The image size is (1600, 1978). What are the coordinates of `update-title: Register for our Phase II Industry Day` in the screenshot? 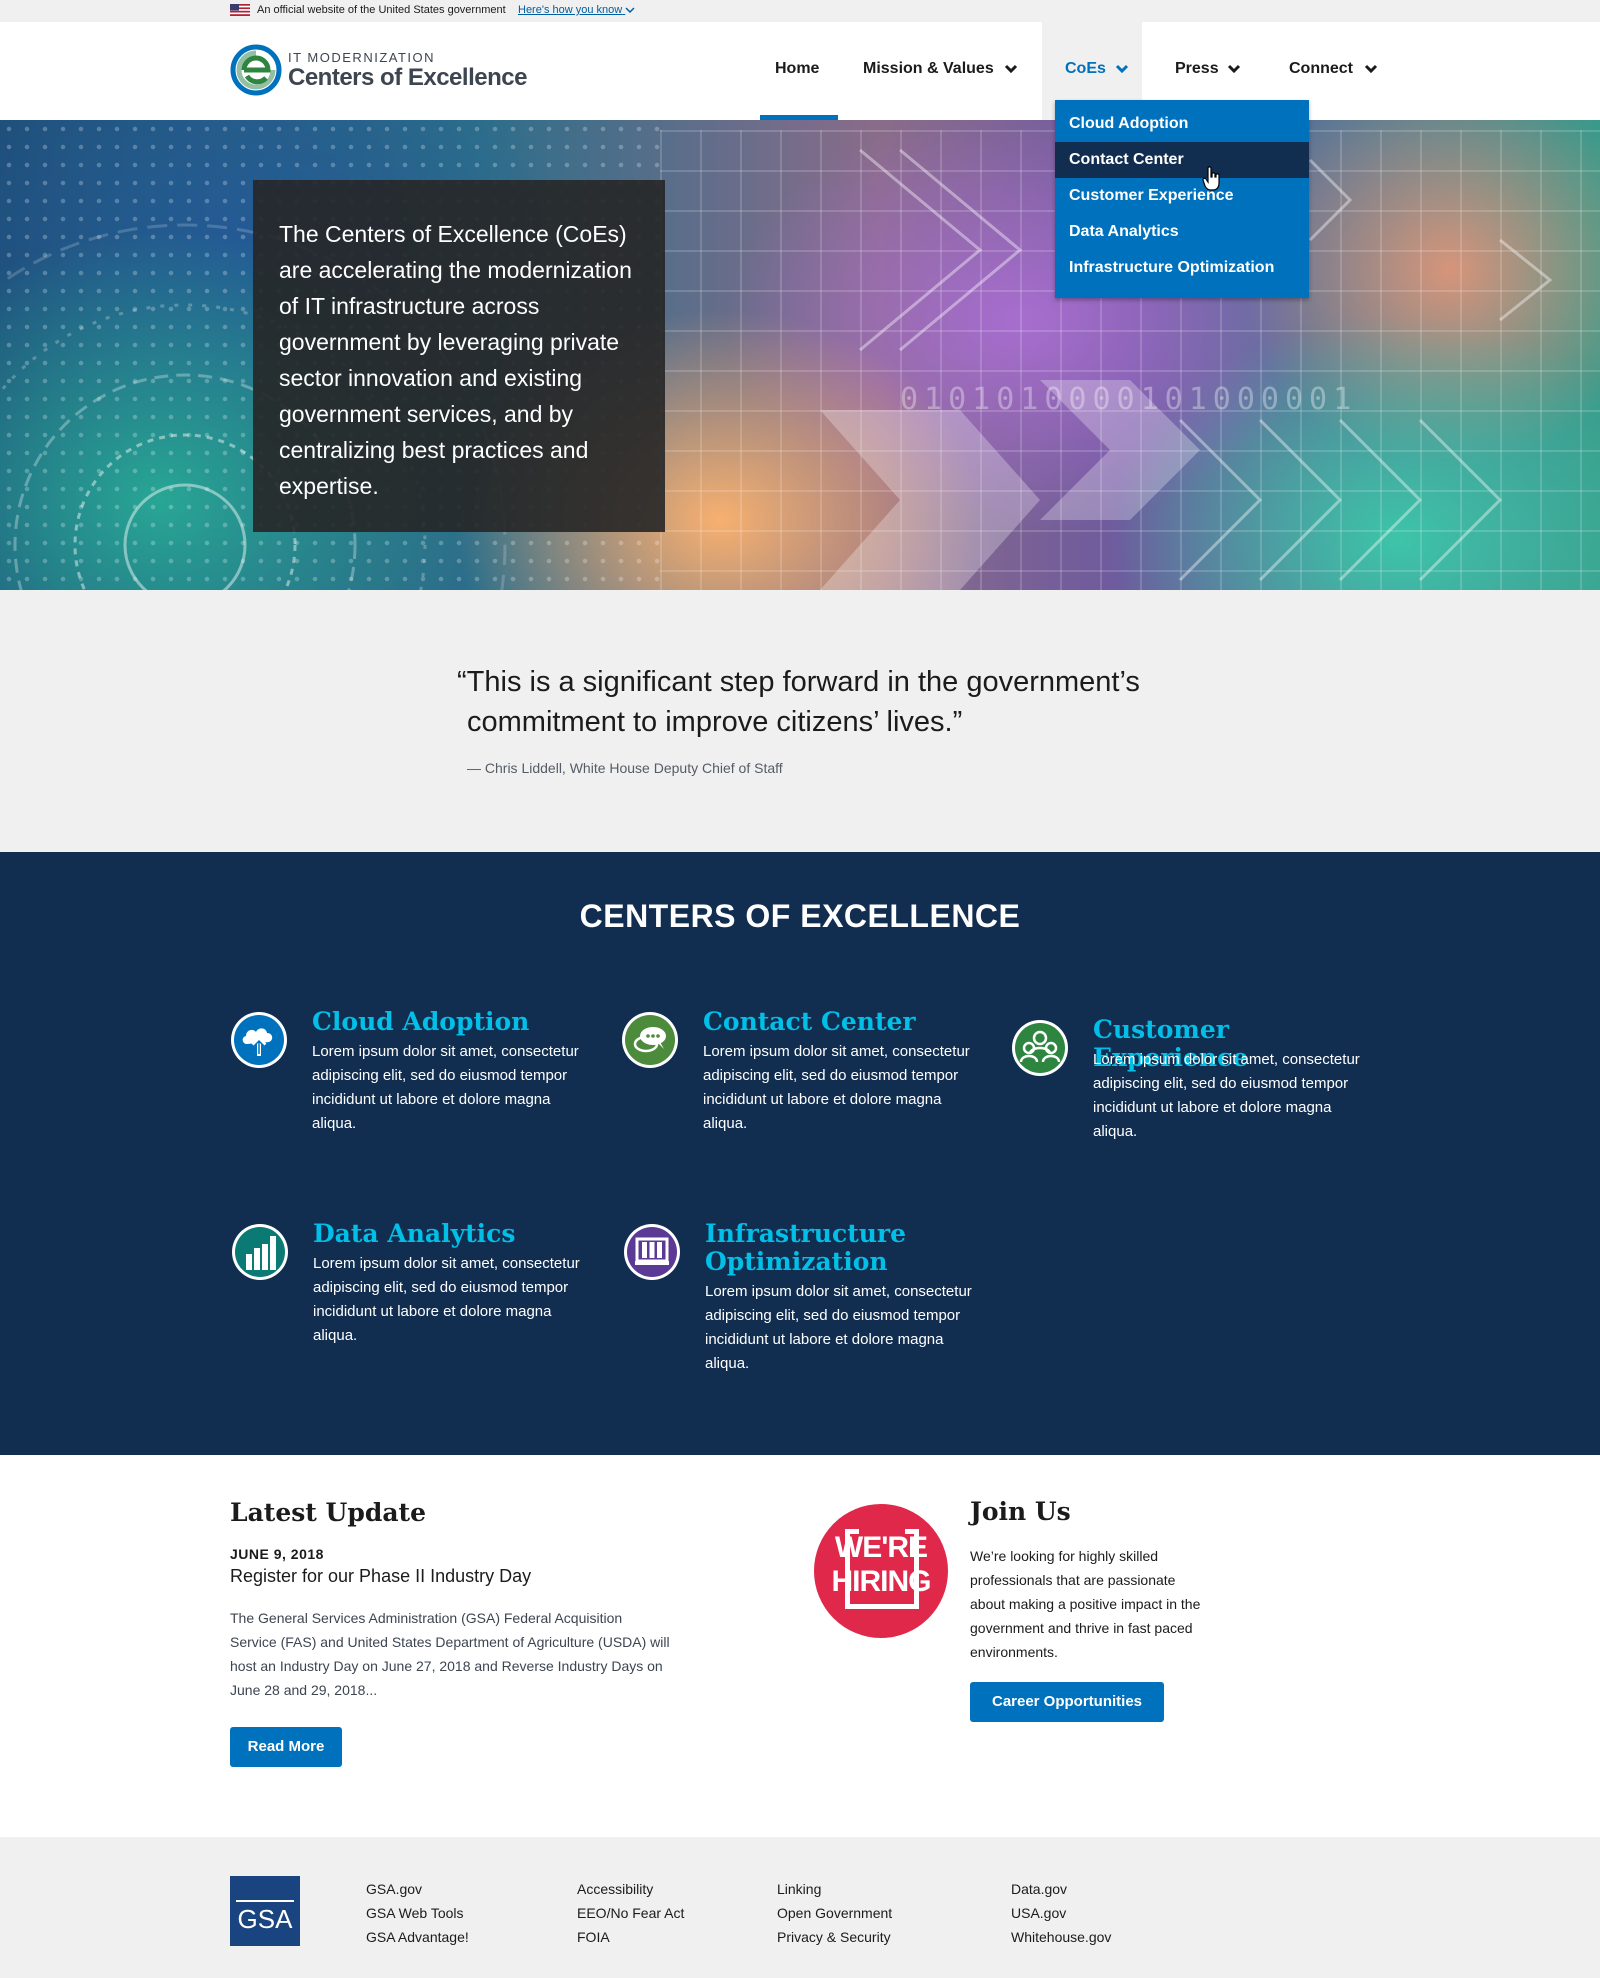 It's located at (381, 1576).